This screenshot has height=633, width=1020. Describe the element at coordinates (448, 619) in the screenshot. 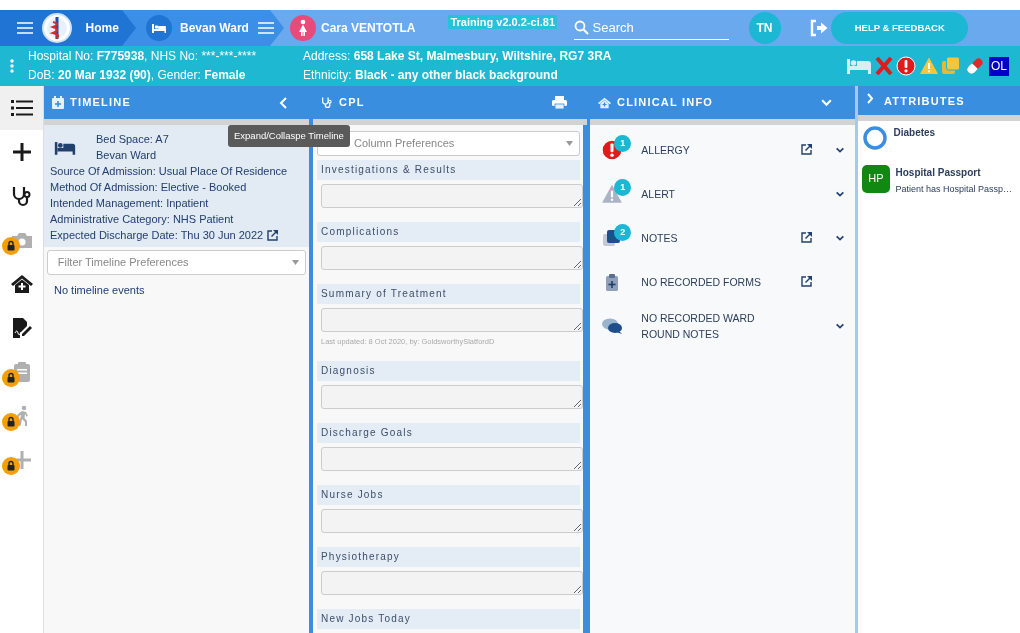

I see `section-title: New Jobs Today` at that location.